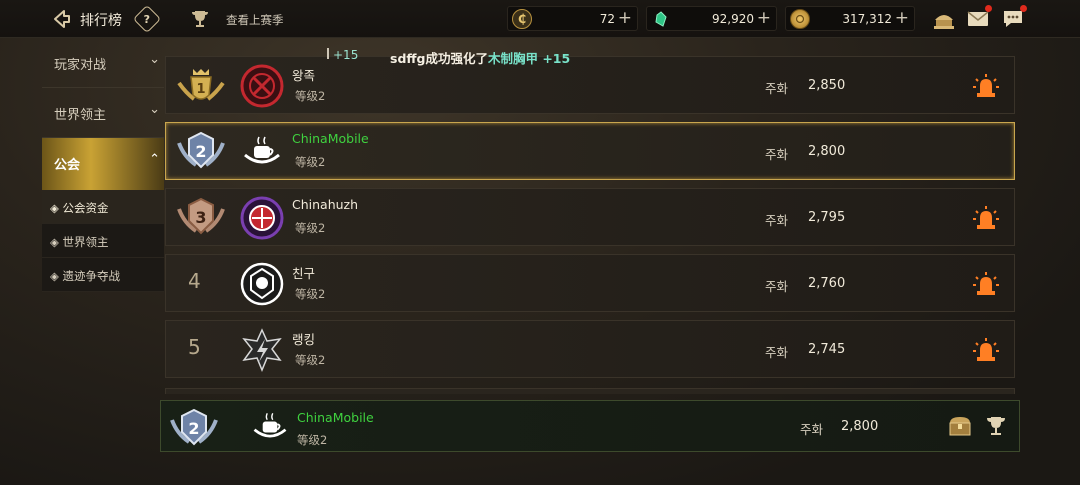 The width and height of the screenshot is (1080, 485). I want to click on mail-button, so click(979, 18).